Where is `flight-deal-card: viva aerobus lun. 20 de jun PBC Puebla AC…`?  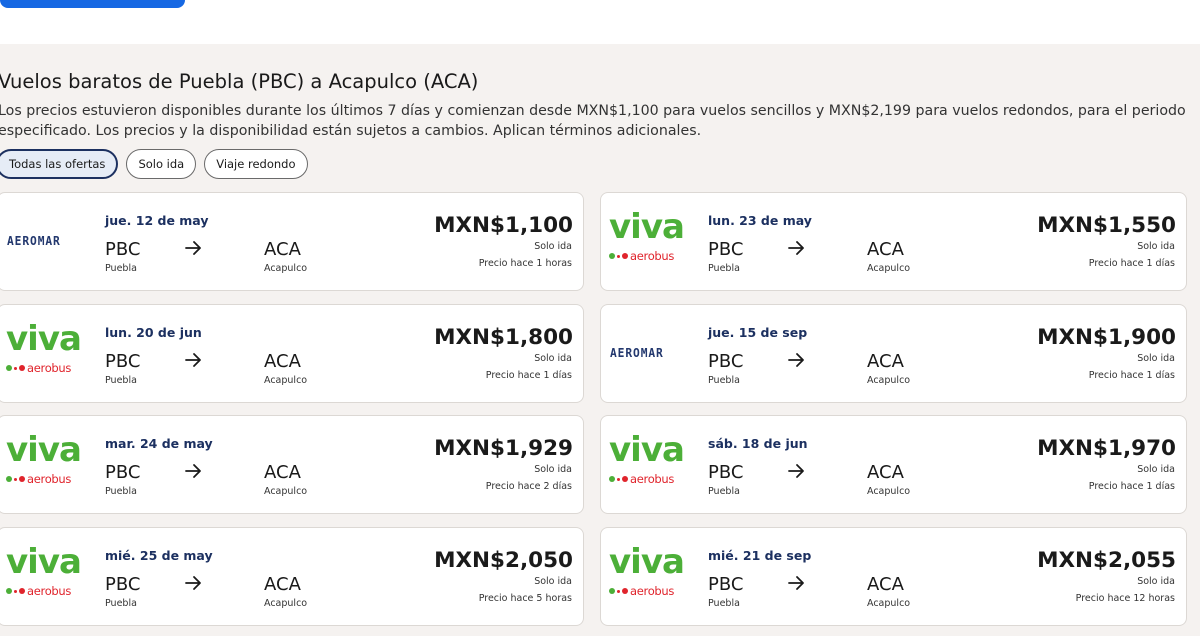
flight-deal-card: viva aerobus lun. 20 de jun PBC Puebla AC… is located at coordinates (292, 353).